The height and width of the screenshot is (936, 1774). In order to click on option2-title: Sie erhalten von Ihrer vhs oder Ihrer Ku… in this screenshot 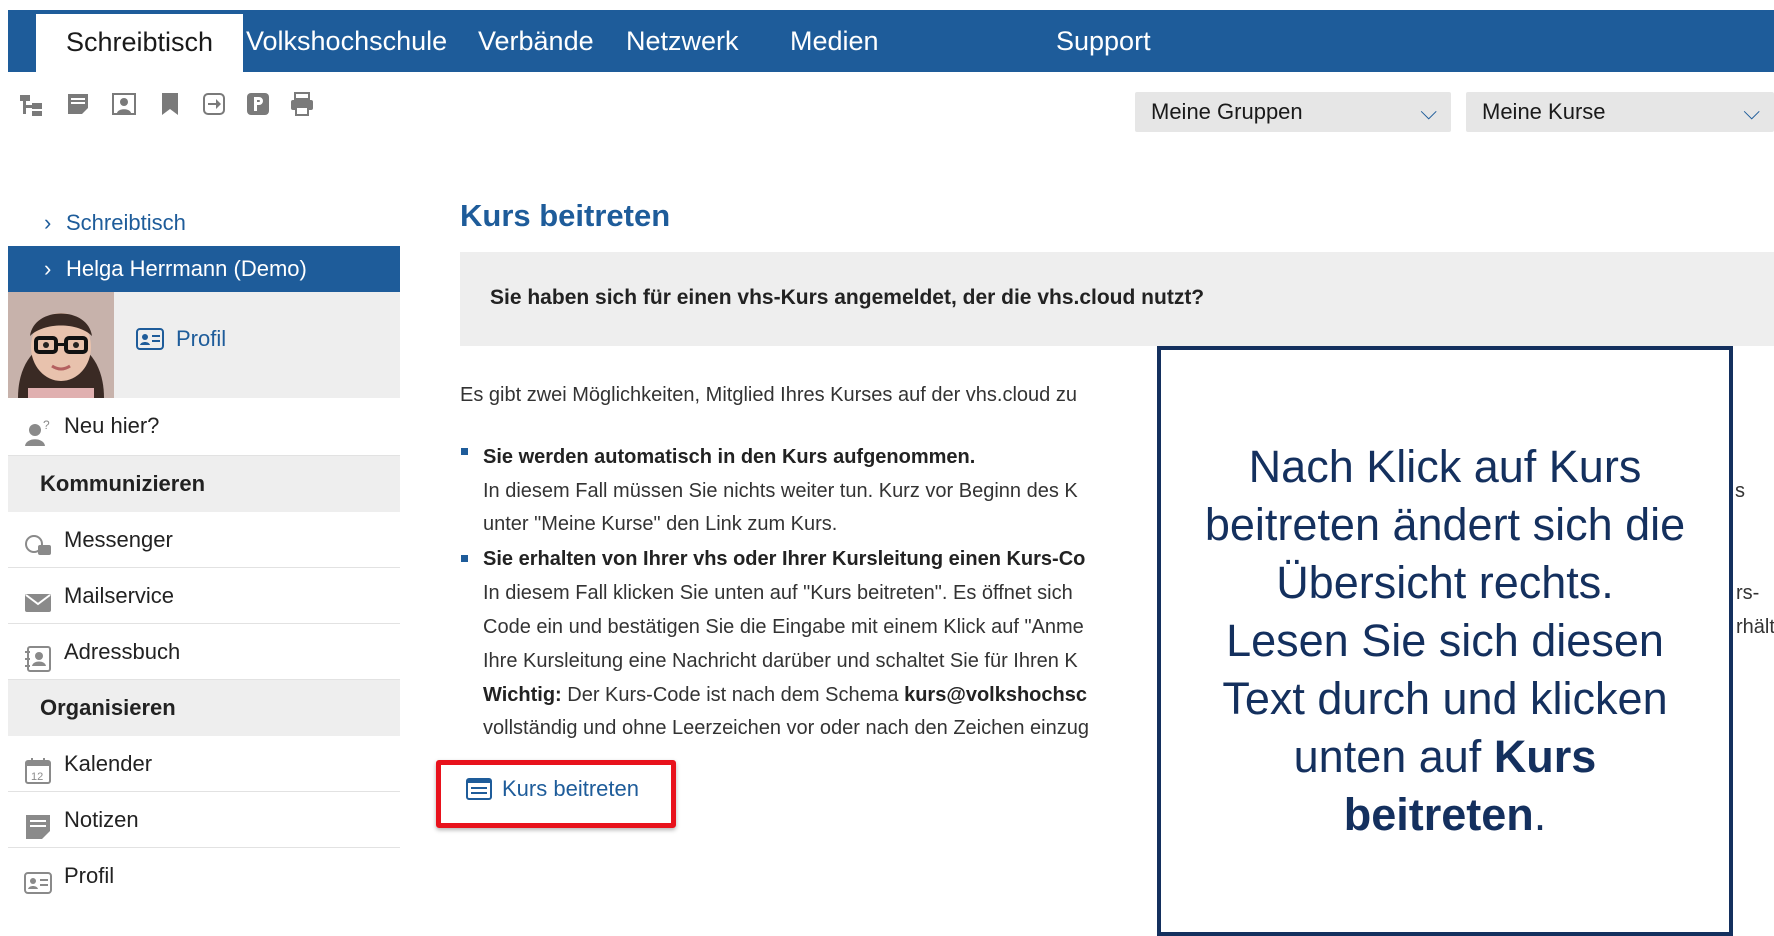, I will do `click(784, 559)`.